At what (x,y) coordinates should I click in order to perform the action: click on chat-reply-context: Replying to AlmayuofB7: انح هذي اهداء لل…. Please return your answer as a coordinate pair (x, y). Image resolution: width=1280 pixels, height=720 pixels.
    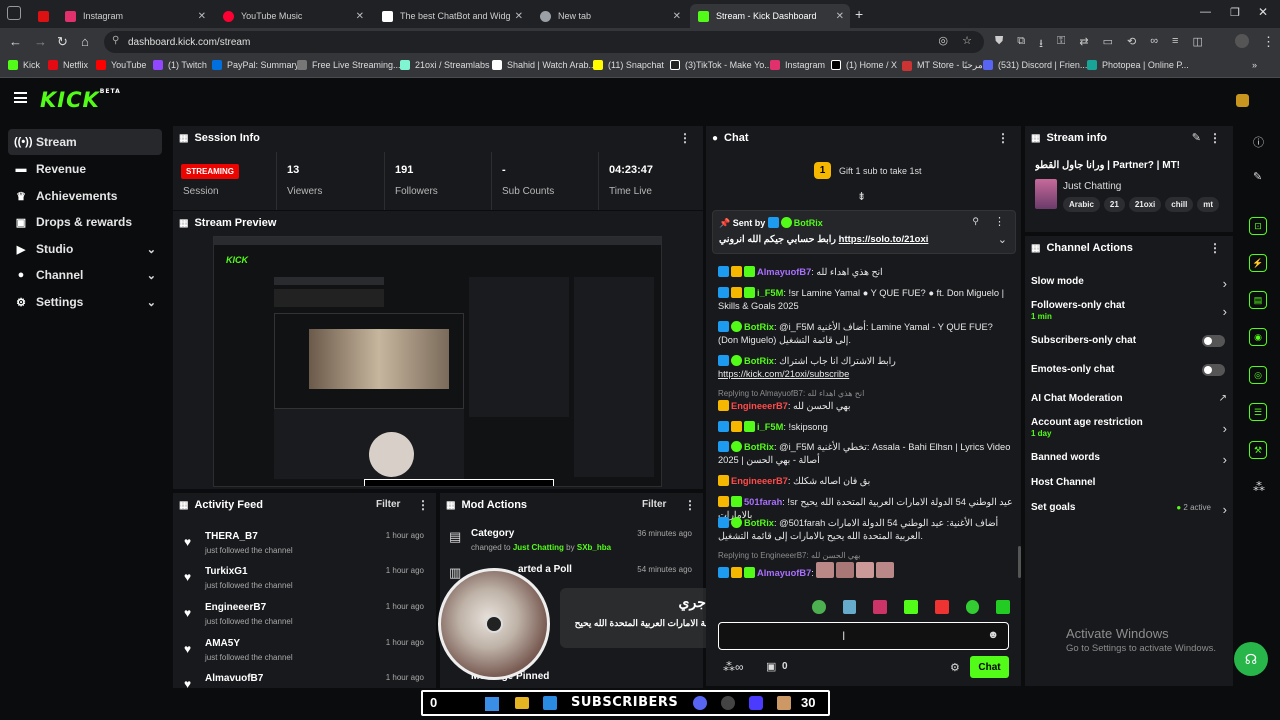
    Looking at the image, I should click on (791, 393).